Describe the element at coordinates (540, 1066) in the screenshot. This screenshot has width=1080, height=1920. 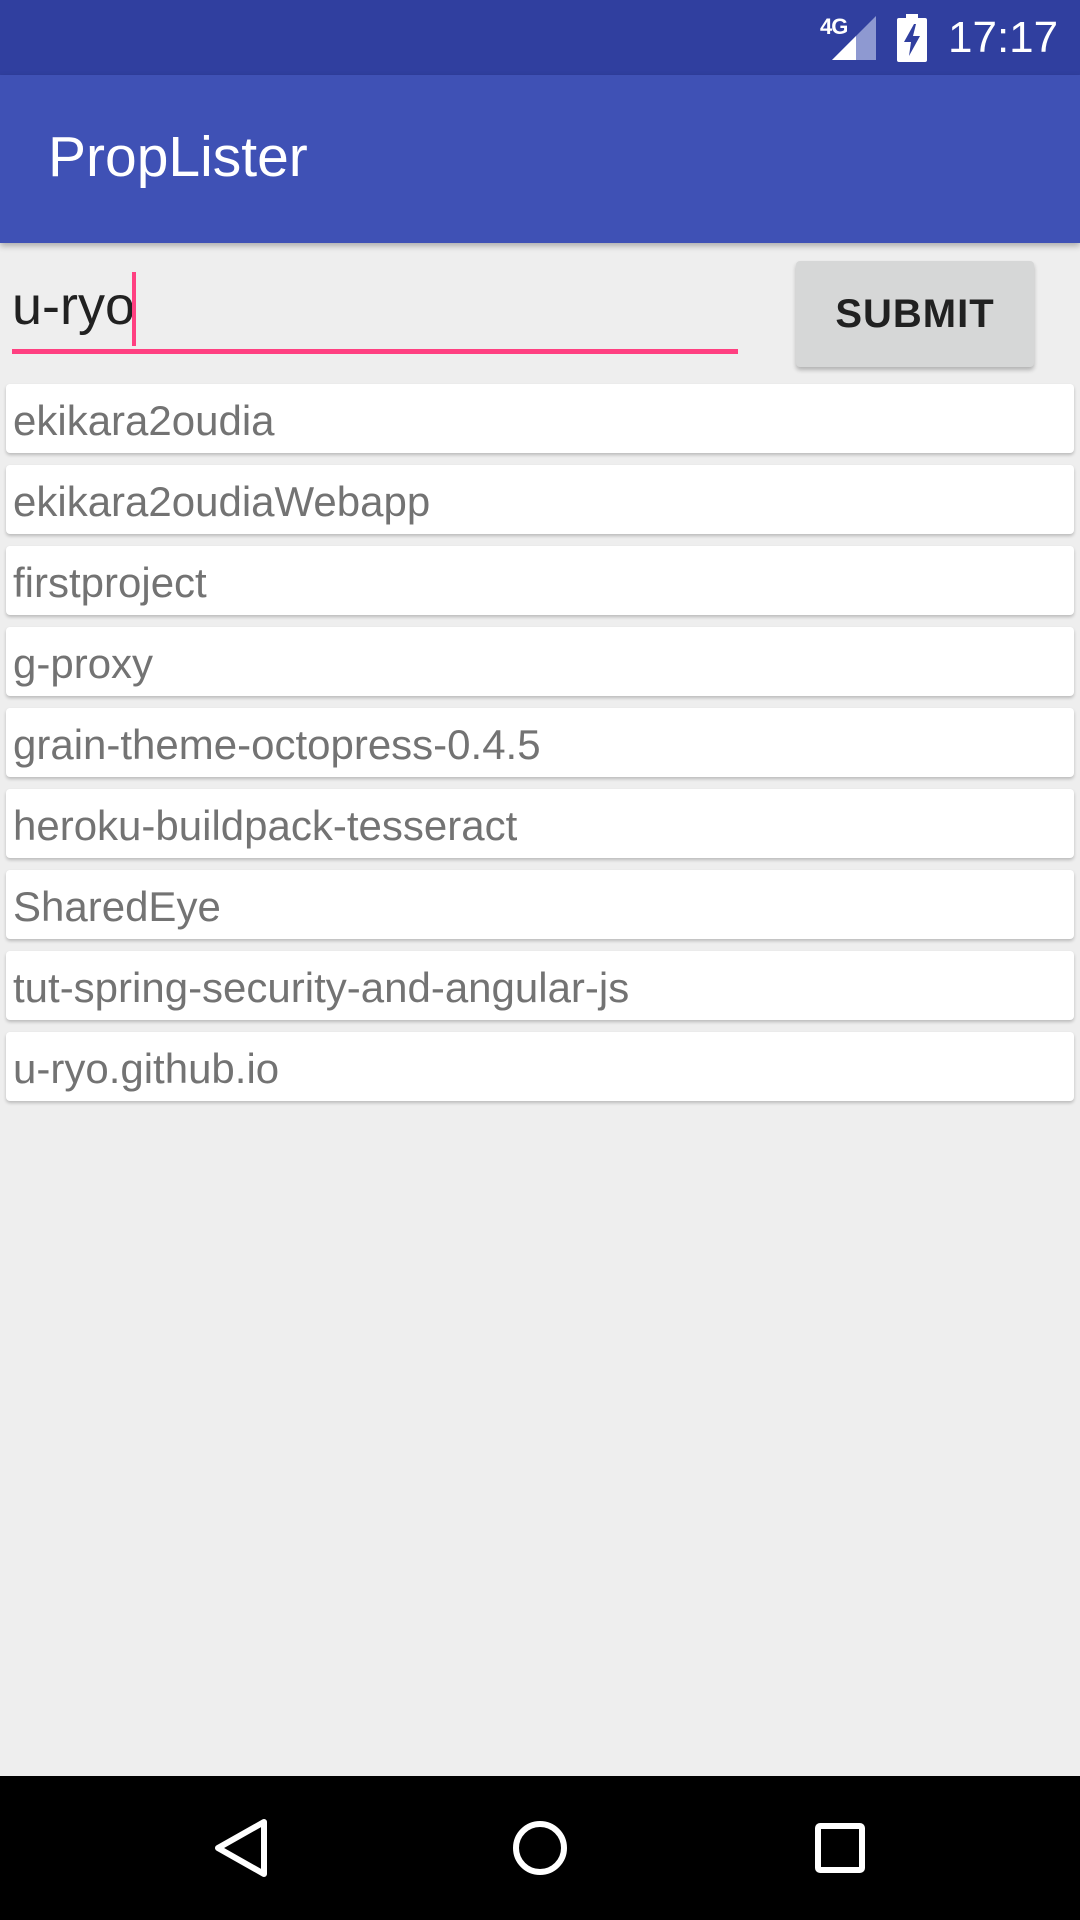
I see `repo-item: u-ryo.github.io` at that location.